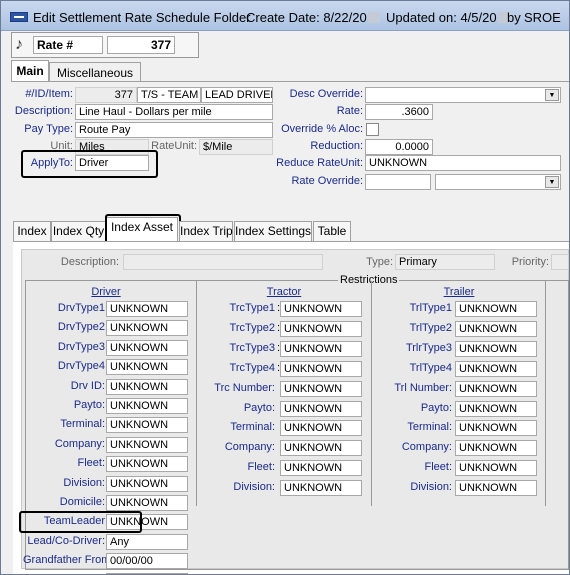  I want to click on driver-drv-id-field: UNKNOWN, so click(147, 386).